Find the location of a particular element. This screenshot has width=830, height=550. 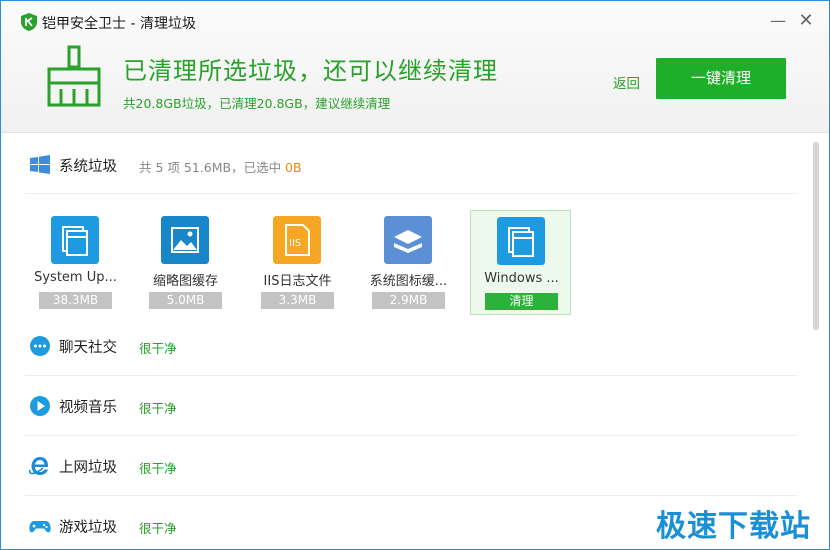

shield-logo-icon is located at coordinates (29, 22).